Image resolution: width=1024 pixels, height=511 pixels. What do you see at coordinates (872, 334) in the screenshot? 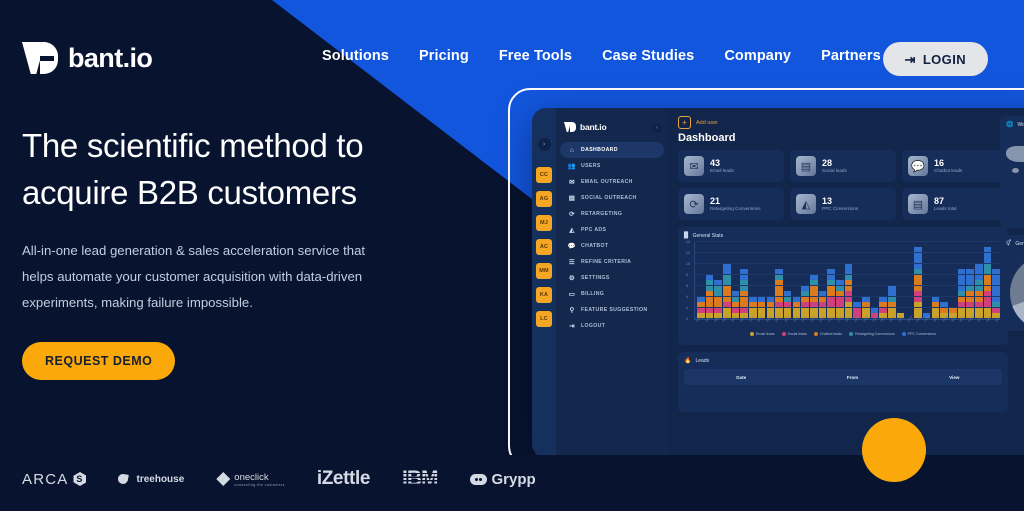
I see `legend-item: Retargeting Conversions` at bounding box center [872, 334].